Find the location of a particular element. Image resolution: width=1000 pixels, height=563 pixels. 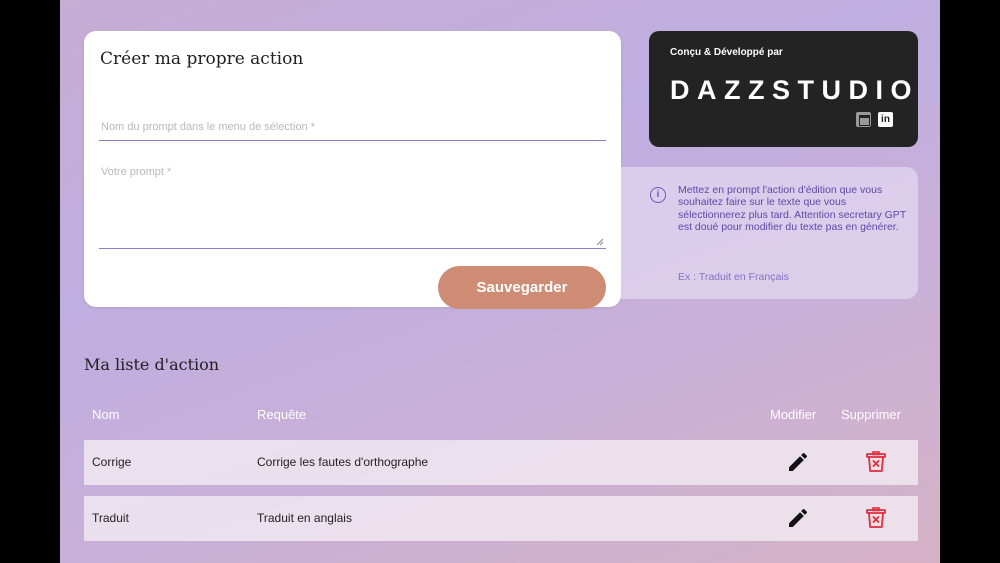

table-row: Traduit Traduit en anglais is located at coordinates (501, 518).